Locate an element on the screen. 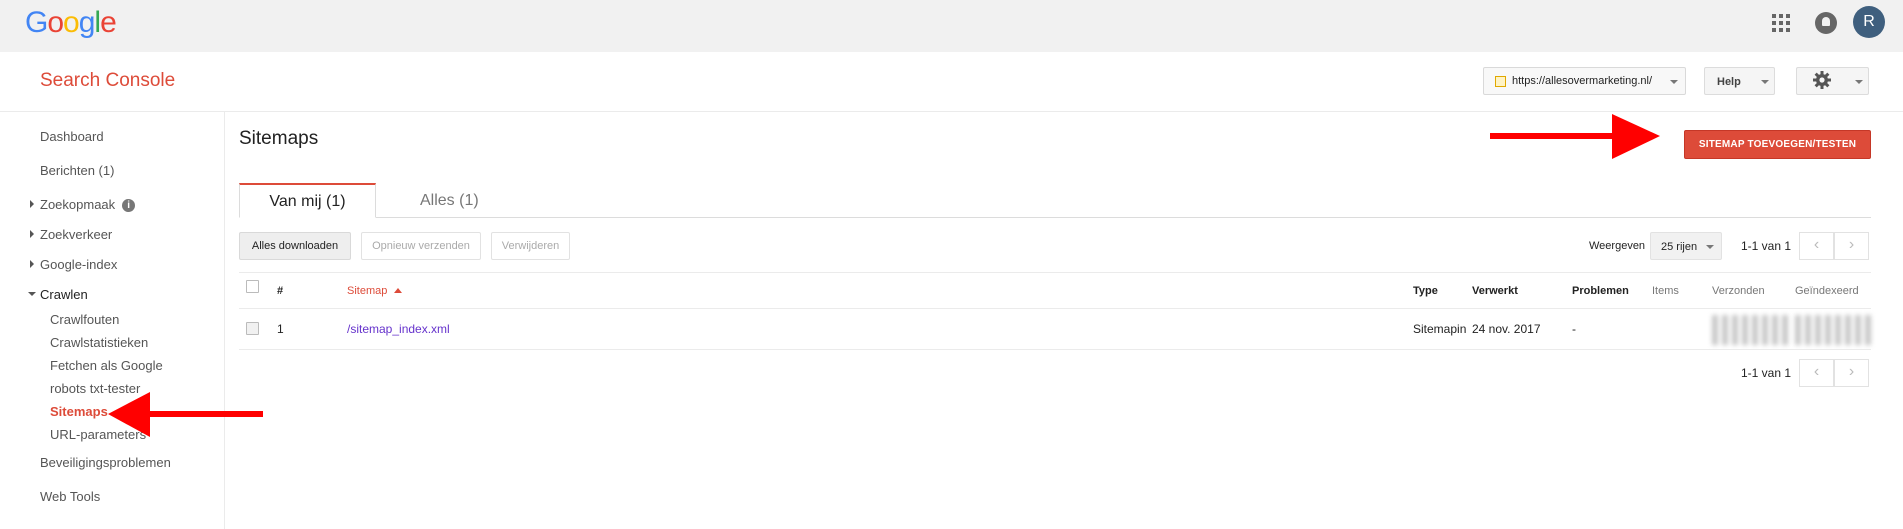 The image size is (1903, 529). product-title: Search Console is located at coordinates (107, 81).